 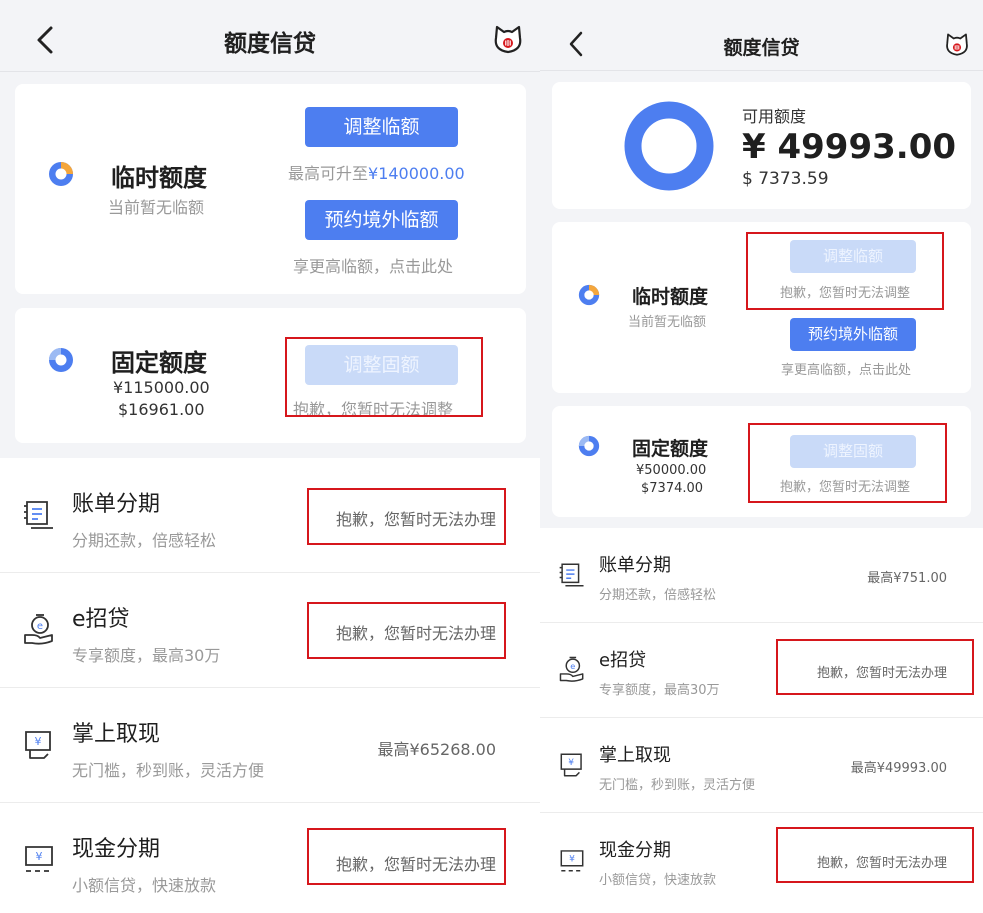 I want to click on item-status: 最高¥65268.00, so click(x=436, y=749).